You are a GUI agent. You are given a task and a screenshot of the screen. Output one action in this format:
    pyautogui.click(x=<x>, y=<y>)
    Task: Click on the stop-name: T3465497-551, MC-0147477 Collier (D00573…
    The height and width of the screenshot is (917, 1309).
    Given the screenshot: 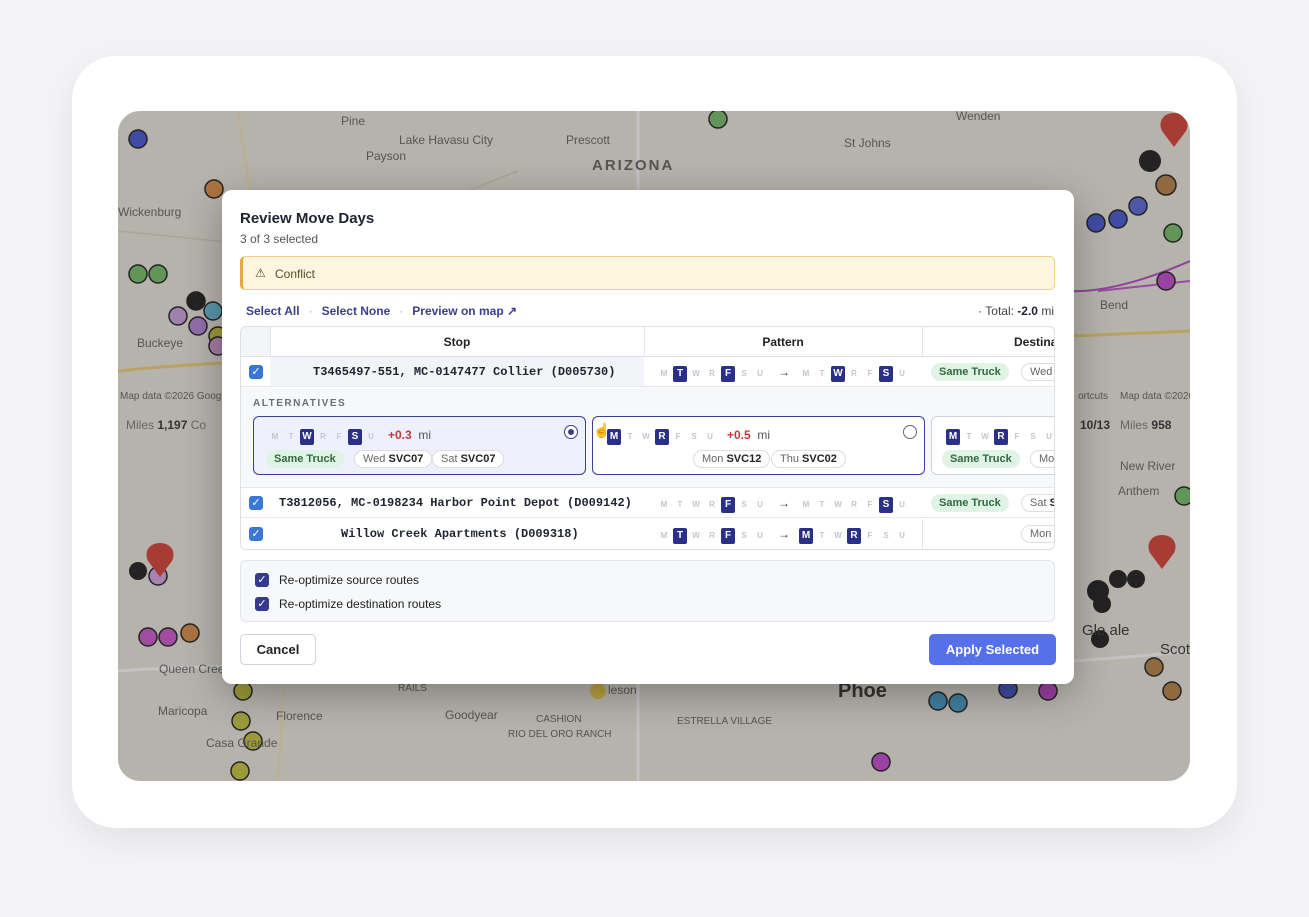 What is the action you would take?
    pyautogui.click(x=464, y=372)
    